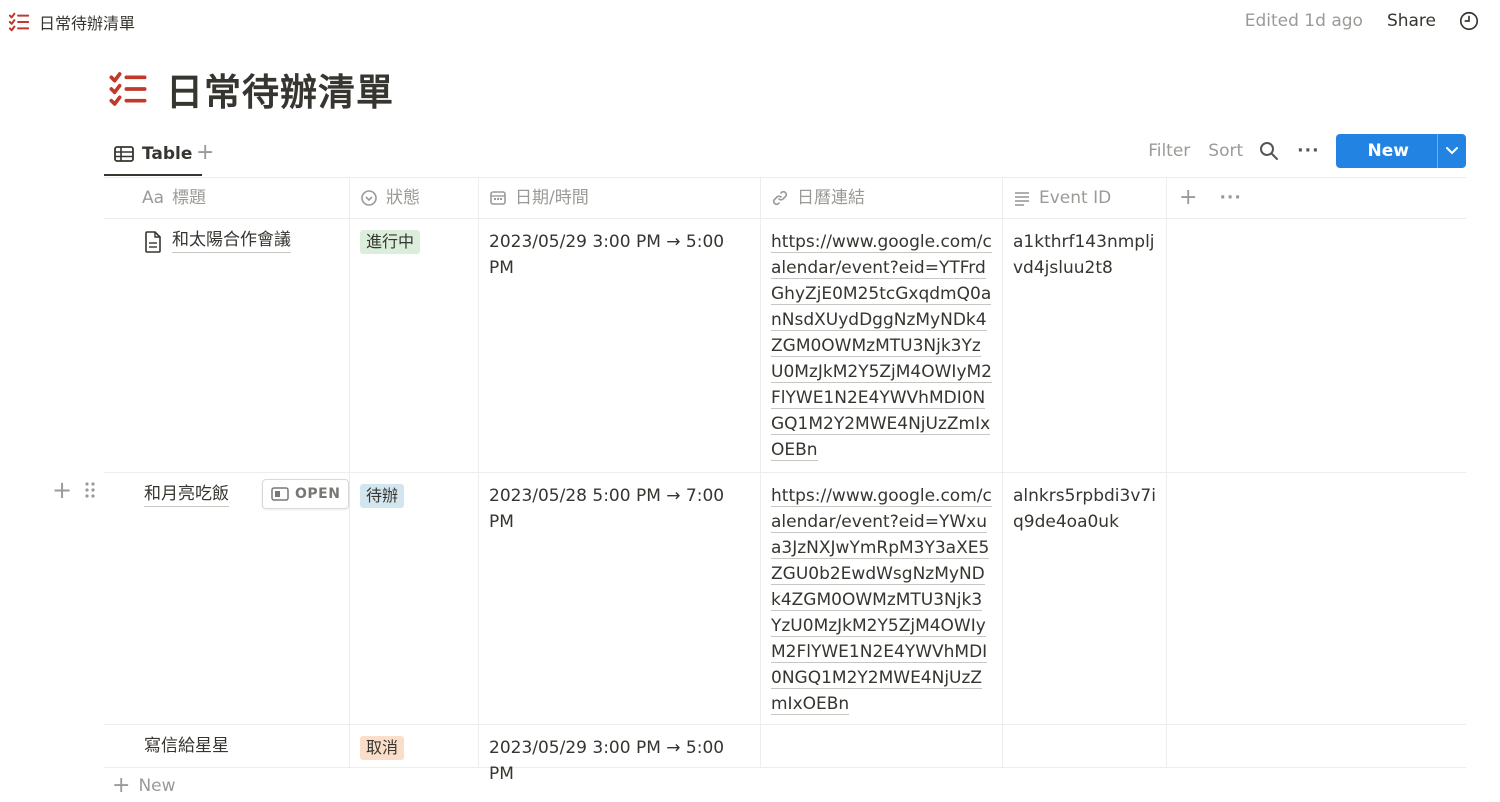  What do you see at coordinates (157, 785) in the screenshot?
I see `new-row-label: New` at bounding box center [157, 785].